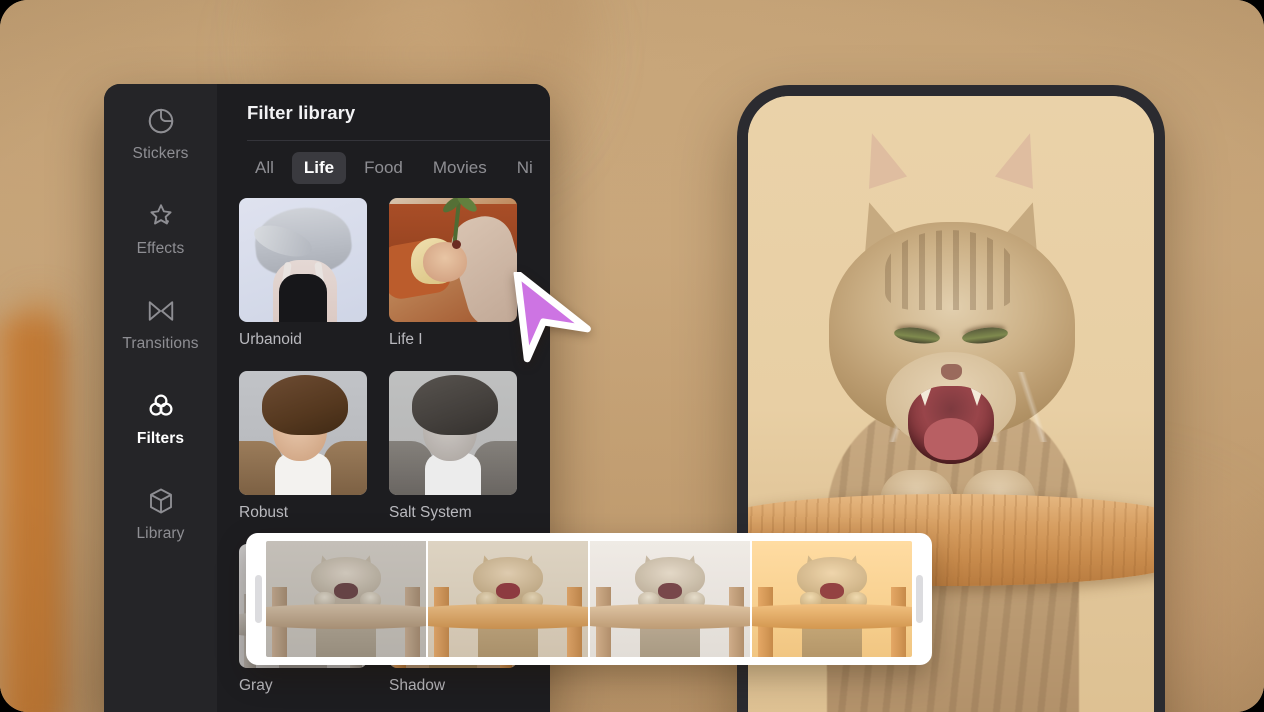 The width and height of the screenshot is (1264, 712). What do you see at coordinates (919, 599) in the screenshot?
I see `trim-handle-right` at bounding box center [919, 599].